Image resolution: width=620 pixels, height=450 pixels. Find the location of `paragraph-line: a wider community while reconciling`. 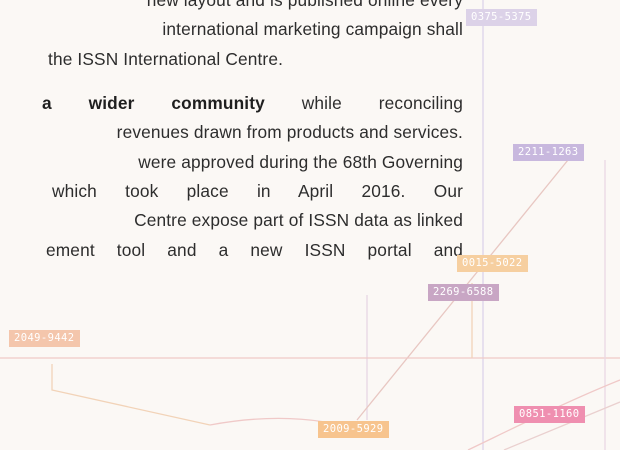

paragraph-line: a wider community while reconciling is located at coordinates (252, 103).